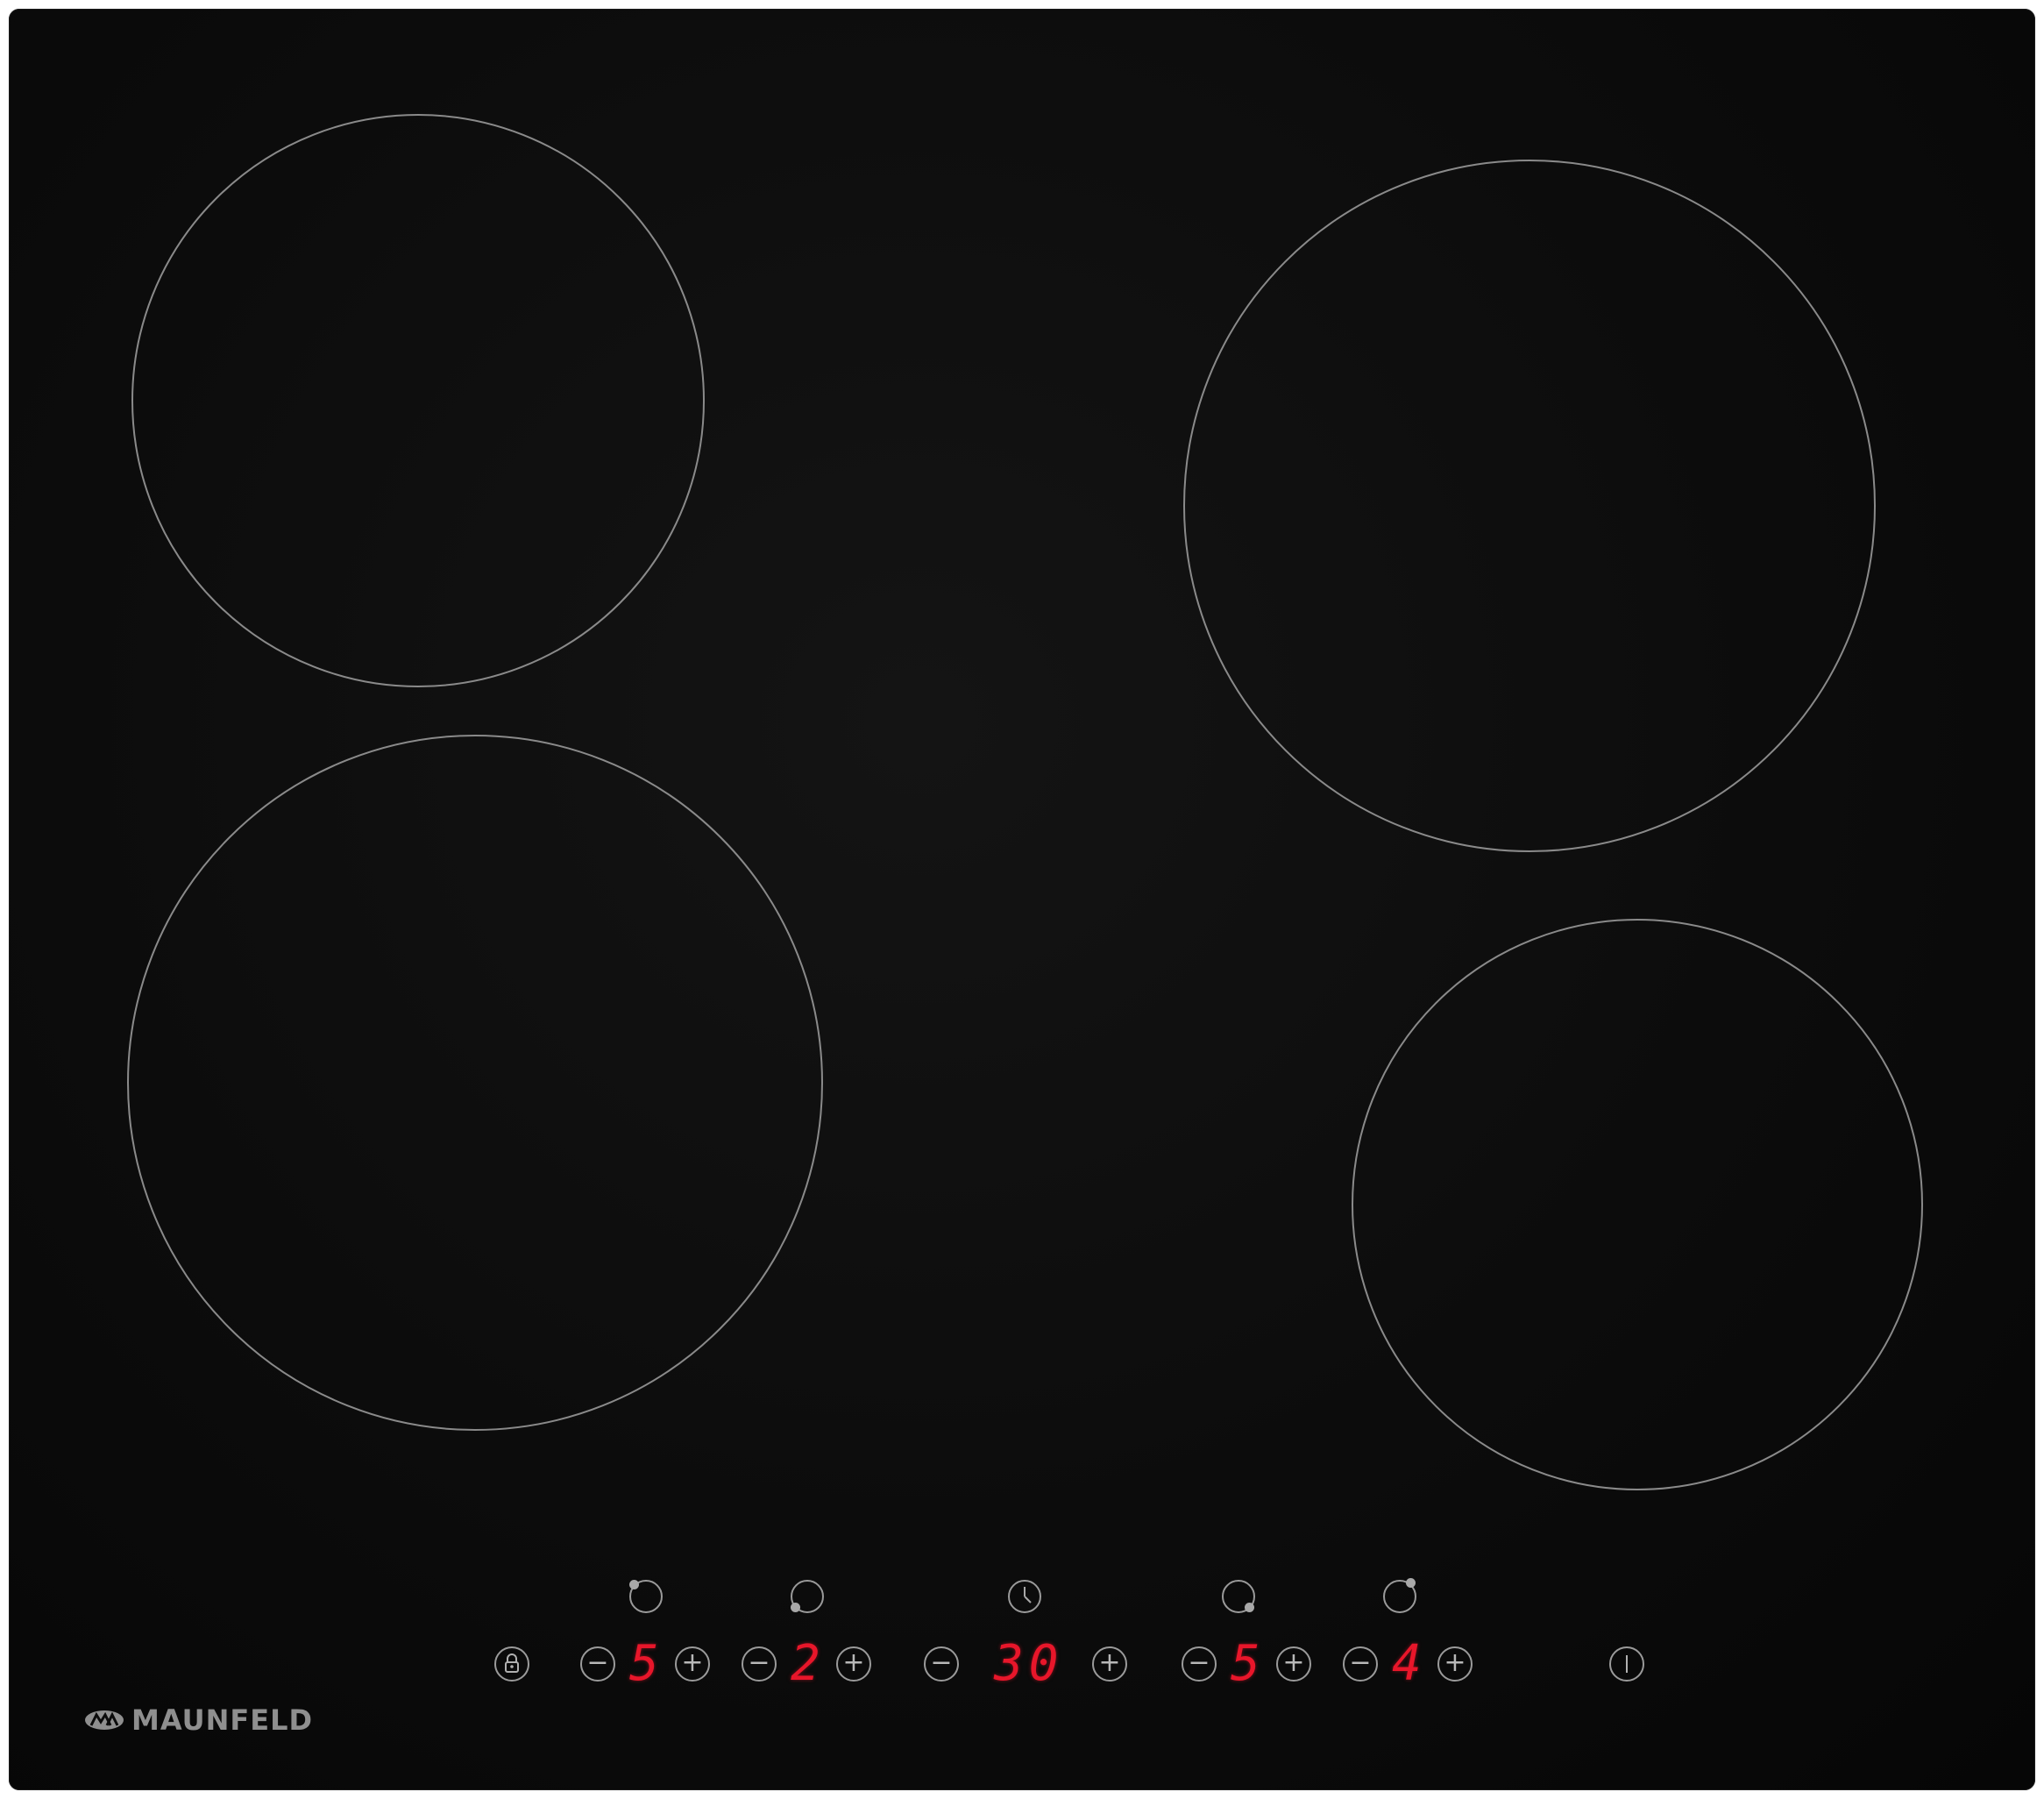 Image resolution: width=2044 pixels, height=1799 pixels. Describe the element at coordinates (1637, 1204) in the screenshot. I see `cooking-zone-front-right` at that location.